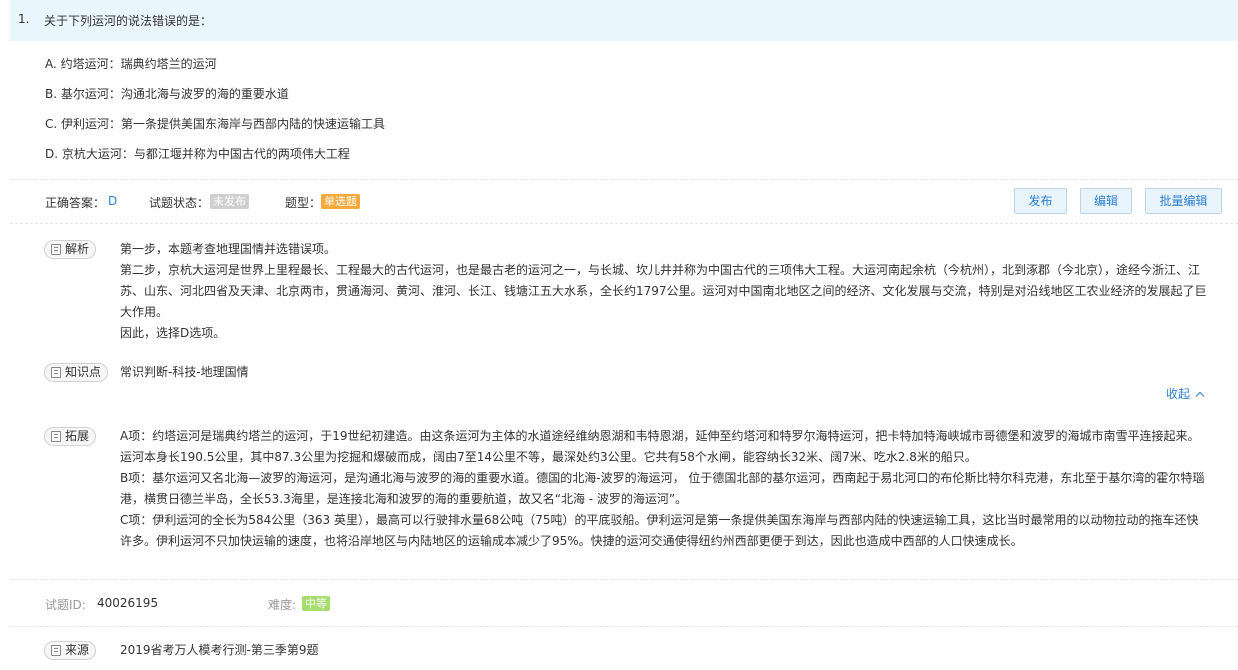 Image resolution: width=1238 pixels, height=670 pixels. Describe the element at coordinates (282, 605) in the screenshot. I see `difficulty-label: 难度:` at that location.